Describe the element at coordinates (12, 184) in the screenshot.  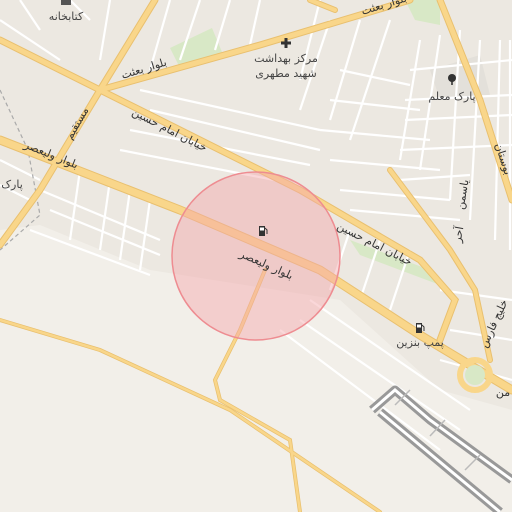
I see `park-label: پارک` at that location.